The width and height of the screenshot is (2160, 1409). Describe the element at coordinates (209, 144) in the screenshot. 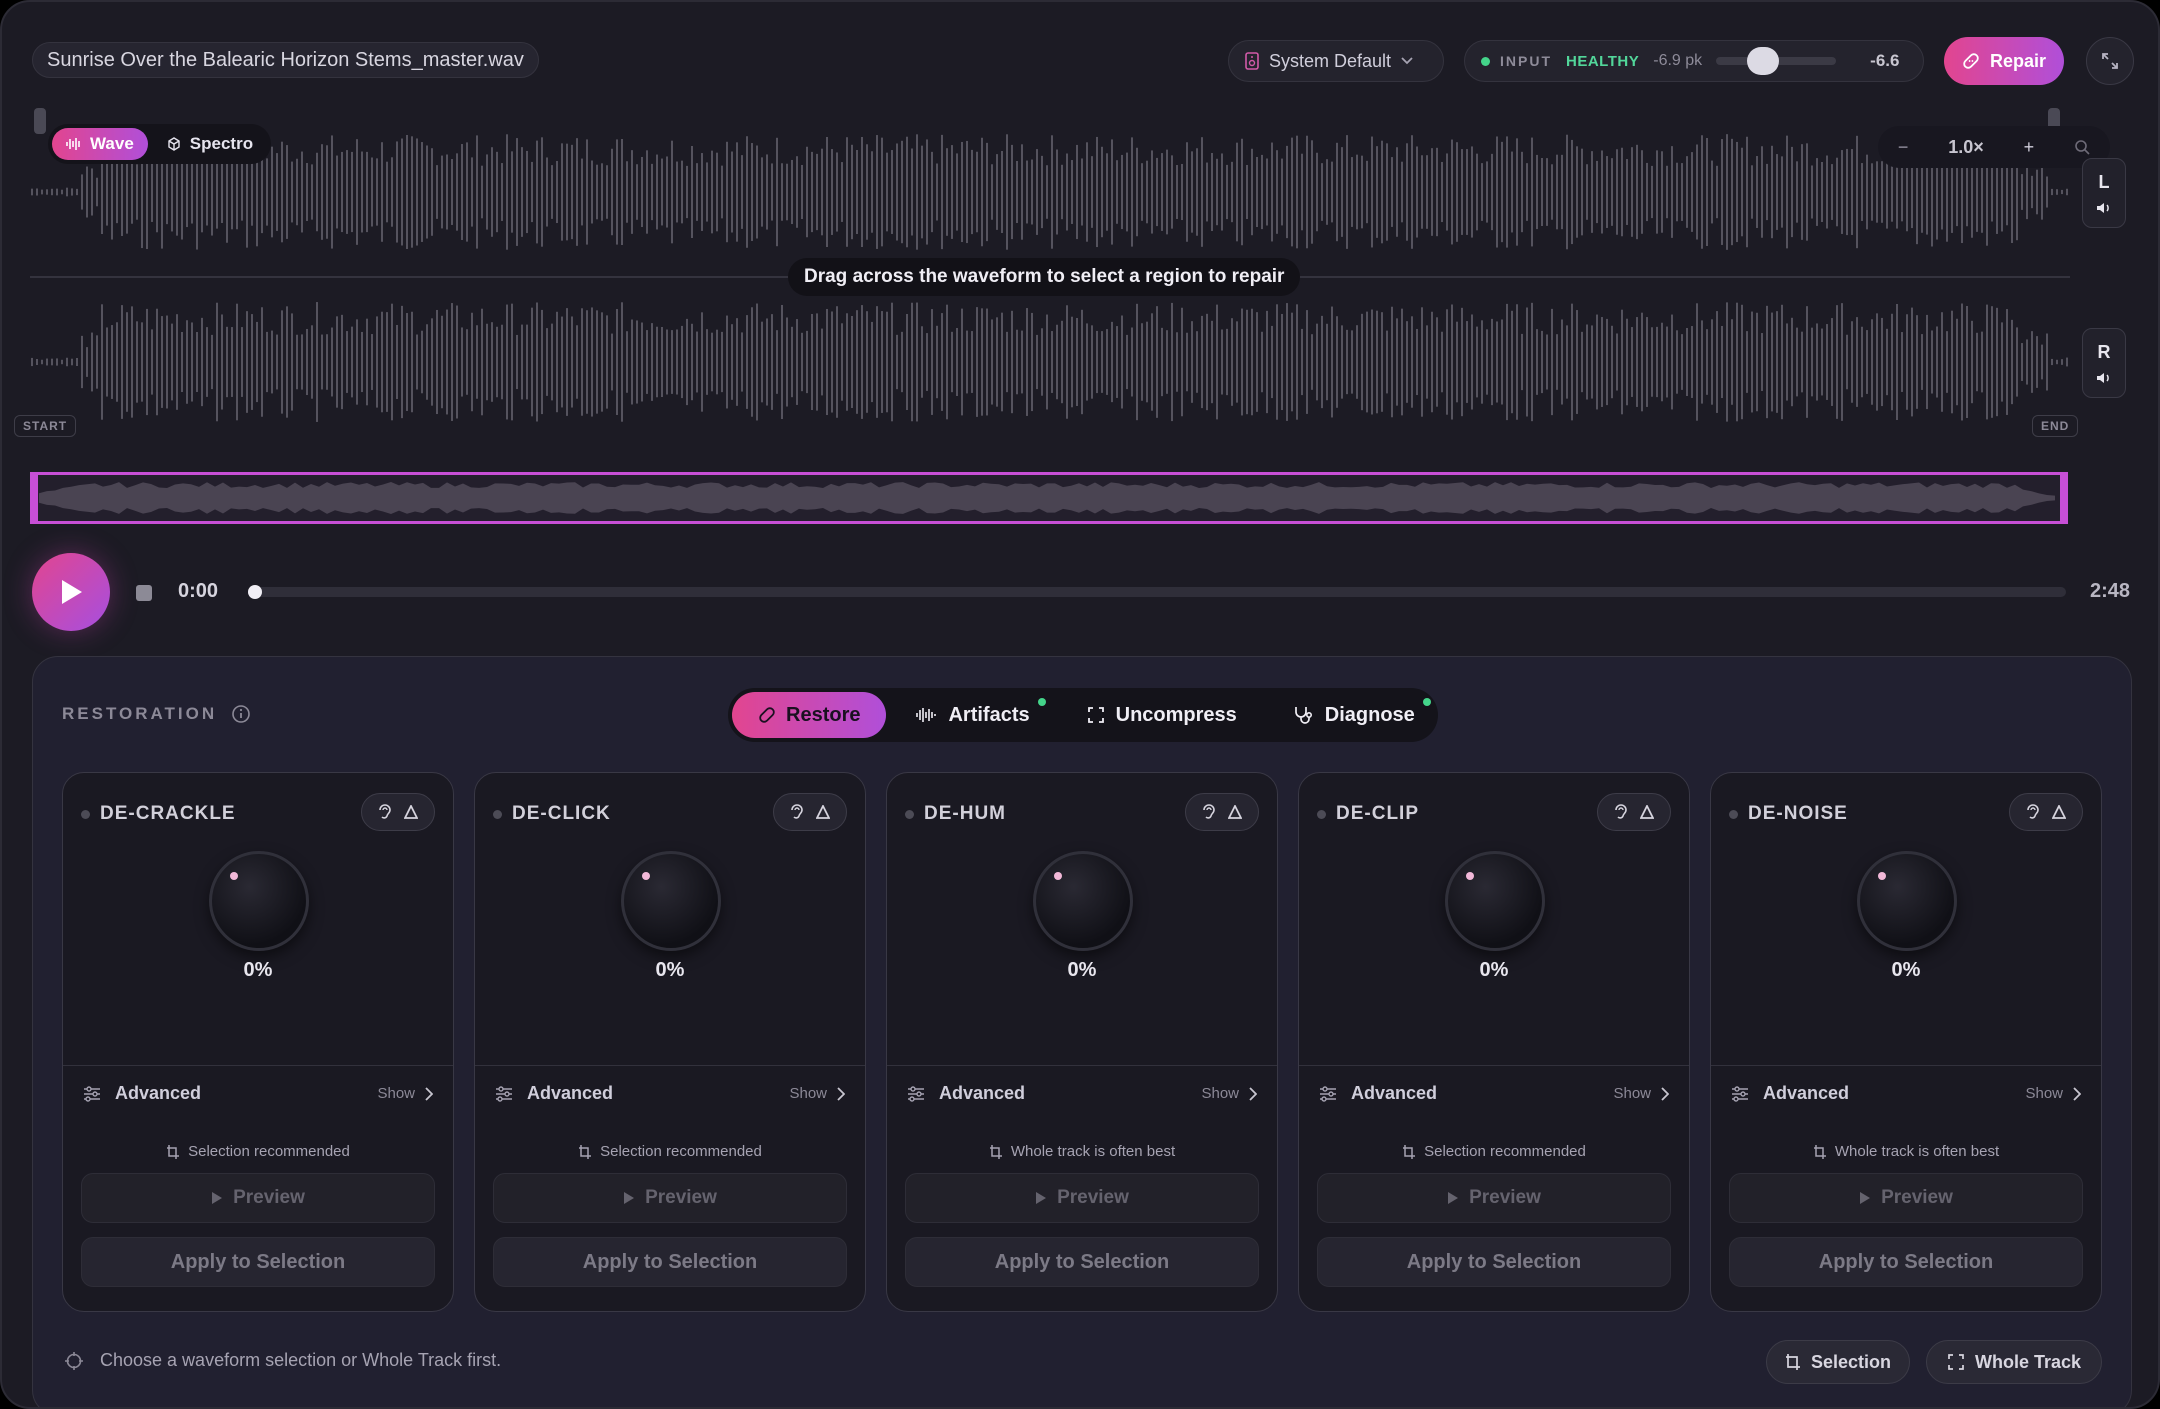

I see `spectro-view-button: Spectro` at that location.